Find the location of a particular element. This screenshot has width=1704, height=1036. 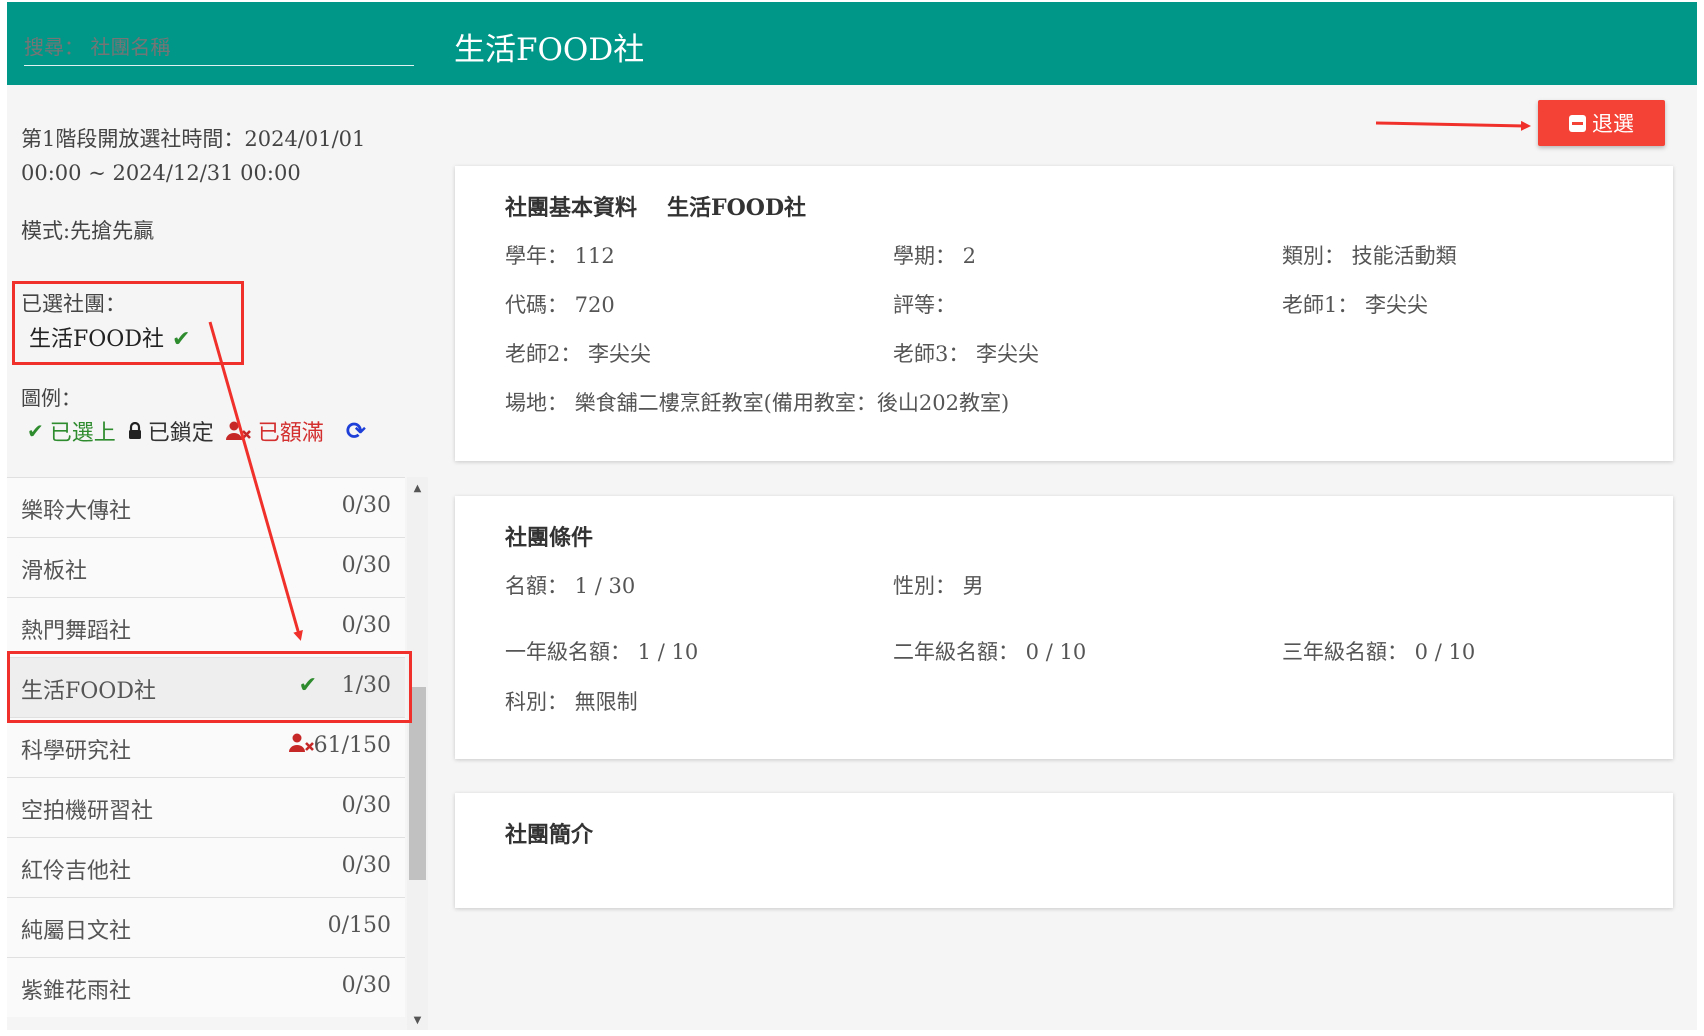

page-title: 生活FOOD社 is located at coordinates (549, 50).